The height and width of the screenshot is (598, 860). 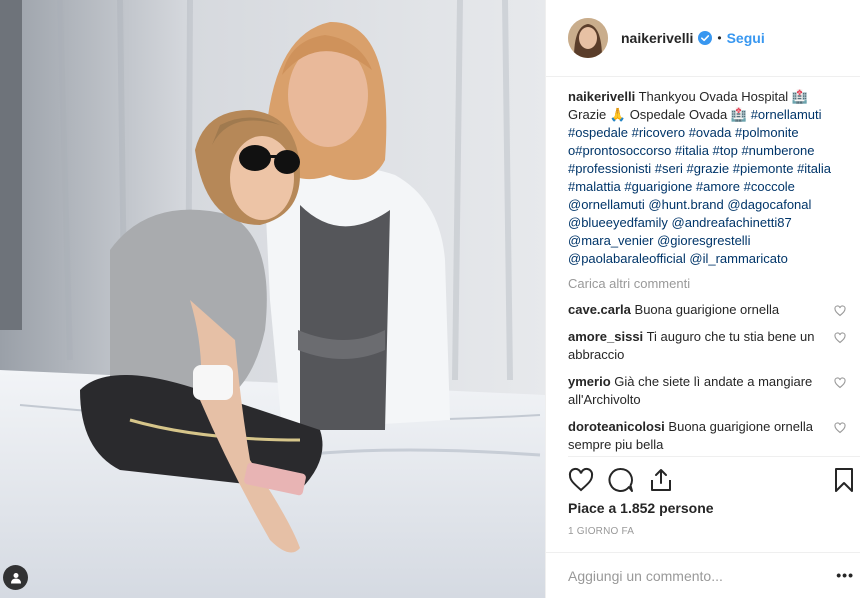 What do you see at coordinates (661, 480) in the screenshot?
I see `share-icon` at bounding box center [661, 480].